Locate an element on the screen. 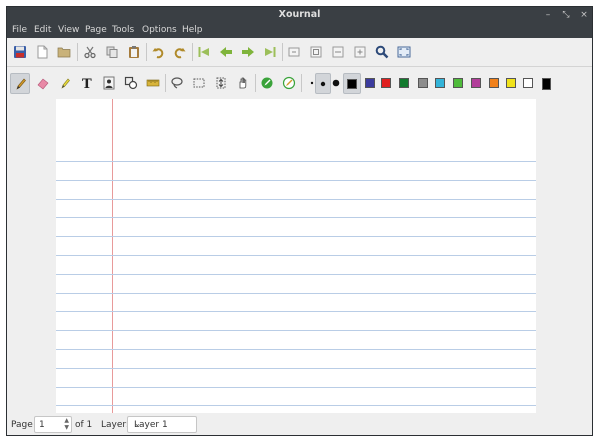 The image size is (600, 440). menu-tools: Tools is located at coordinates (123, 30).